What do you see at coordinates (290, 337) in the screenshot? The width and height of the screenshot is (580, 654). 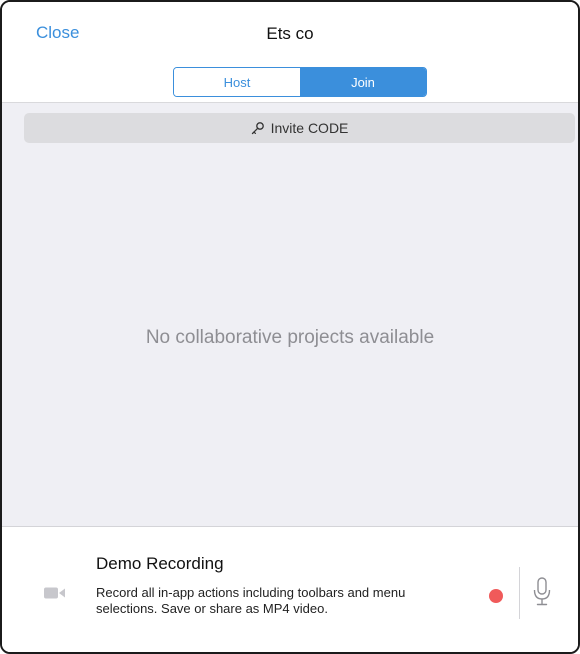 I see `empty-state-message: No collaborative projects available` at bounding box center [290, 337].